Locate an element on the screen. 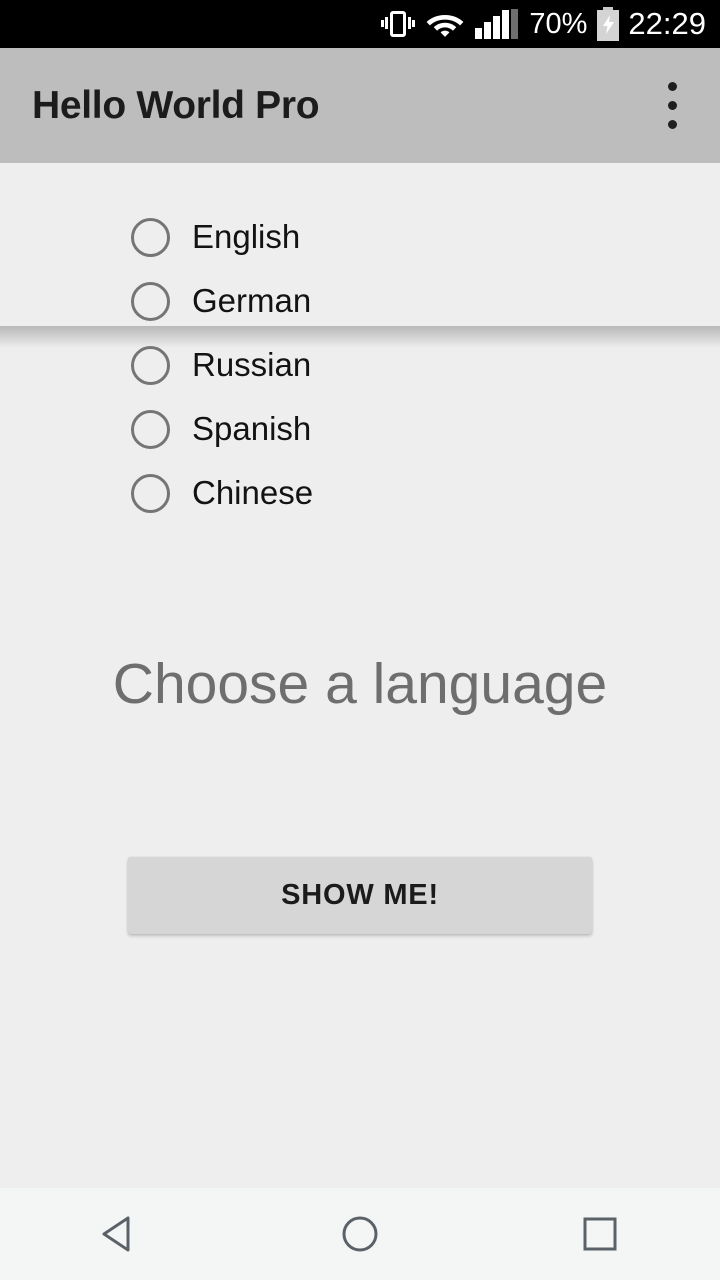 The image size is (720, 1280). navigation-bar is located at coordinates (360, 1234).